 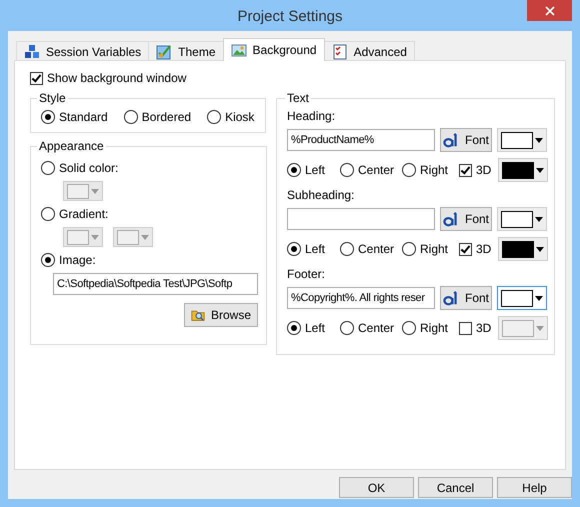 What do you see at coordinates (361, 219) in the screenshot?
I see `text-field` at bounding box center [361, 219].